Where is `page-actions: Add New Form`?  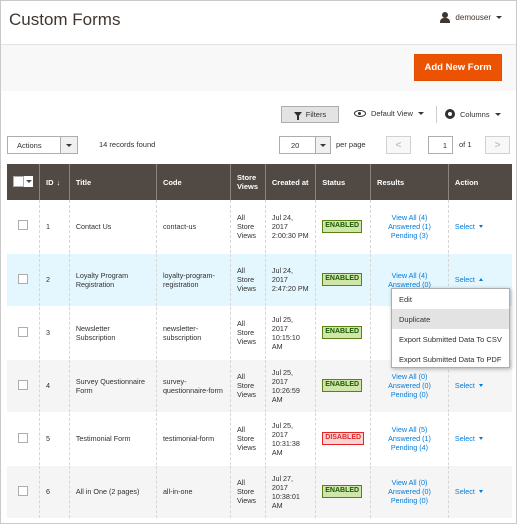
page-actions: Add New Form is located at coordinates (258, 67).